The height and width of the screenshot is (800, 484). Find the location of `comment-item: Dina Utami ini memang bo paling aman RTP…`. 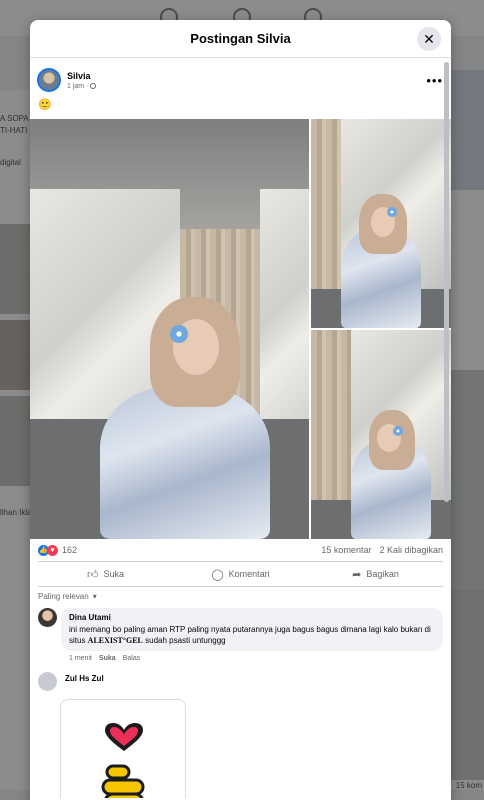

comment-item: Dina Utami ini memang bo paling aman RTP… is located at coordinates (240, 637).